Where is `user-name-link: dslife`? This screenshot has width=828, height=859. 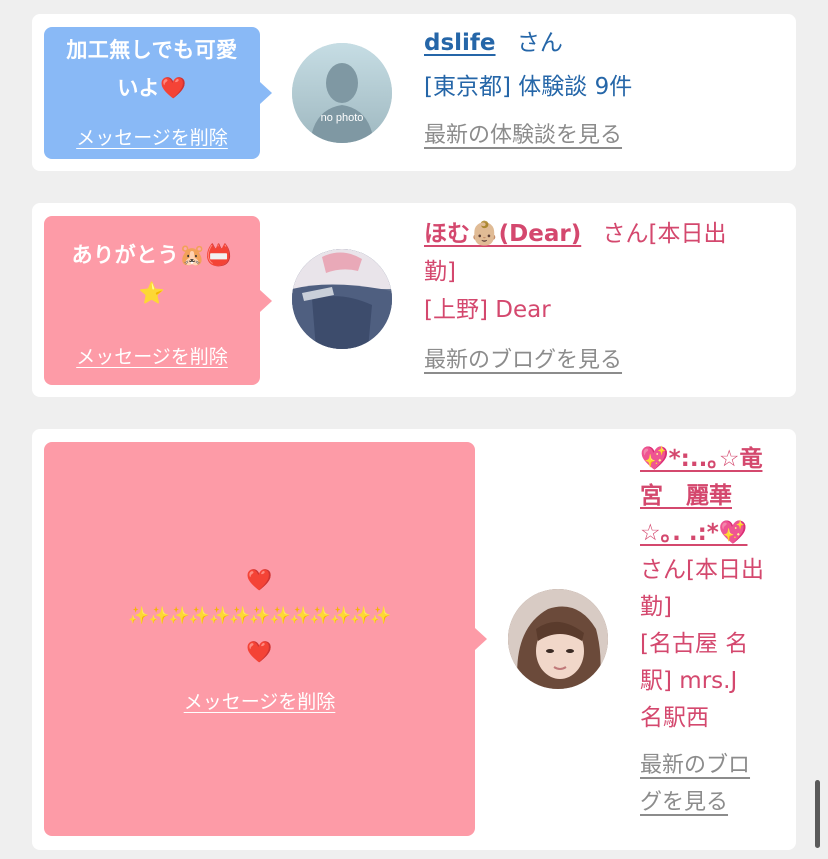 user-name-link: dslife is located at coordinates (460, 43).